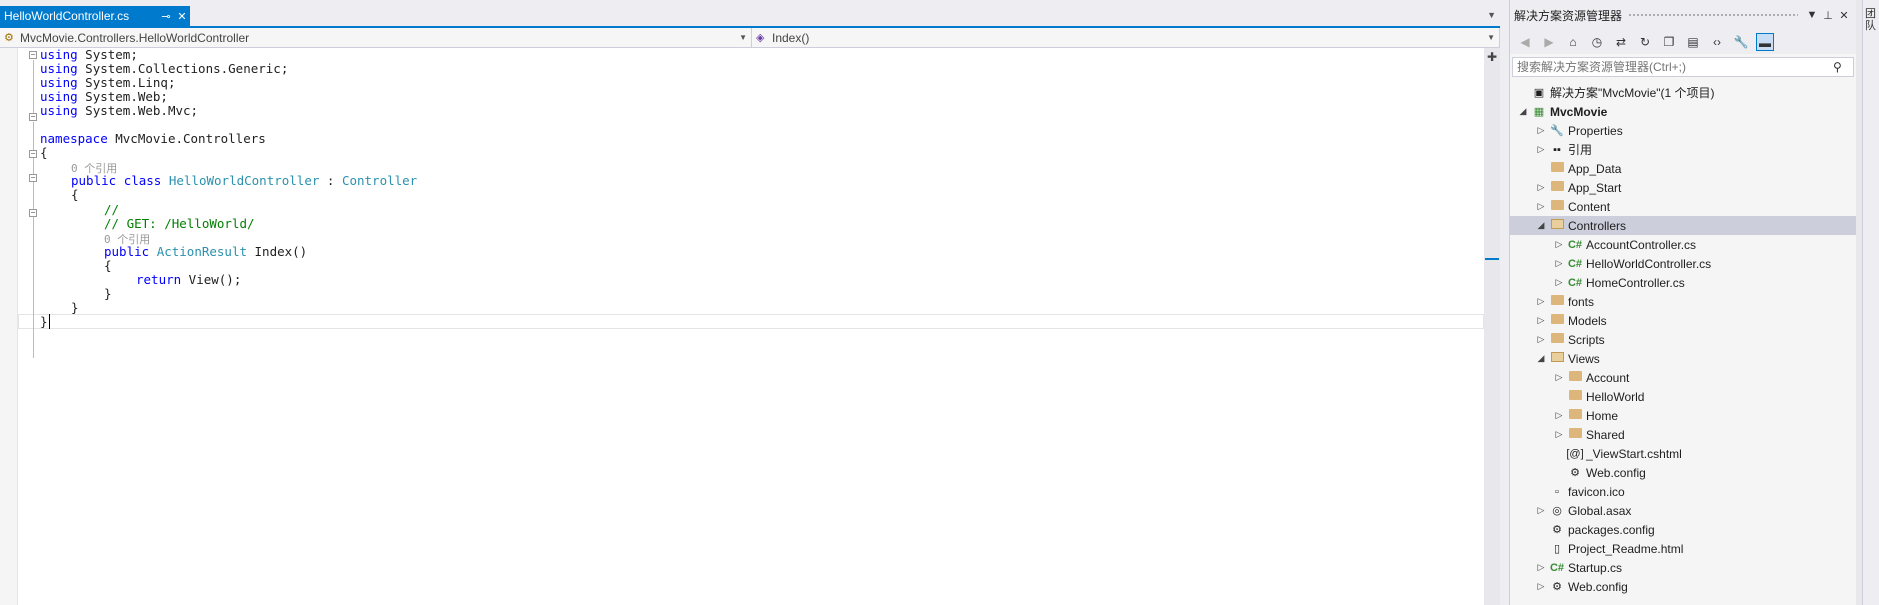 The height and width of the screenshot is (605, 1879). Describe the element at coordinates (1525, 42) in the screenshot. I see `back-icon: ◀` at that location.